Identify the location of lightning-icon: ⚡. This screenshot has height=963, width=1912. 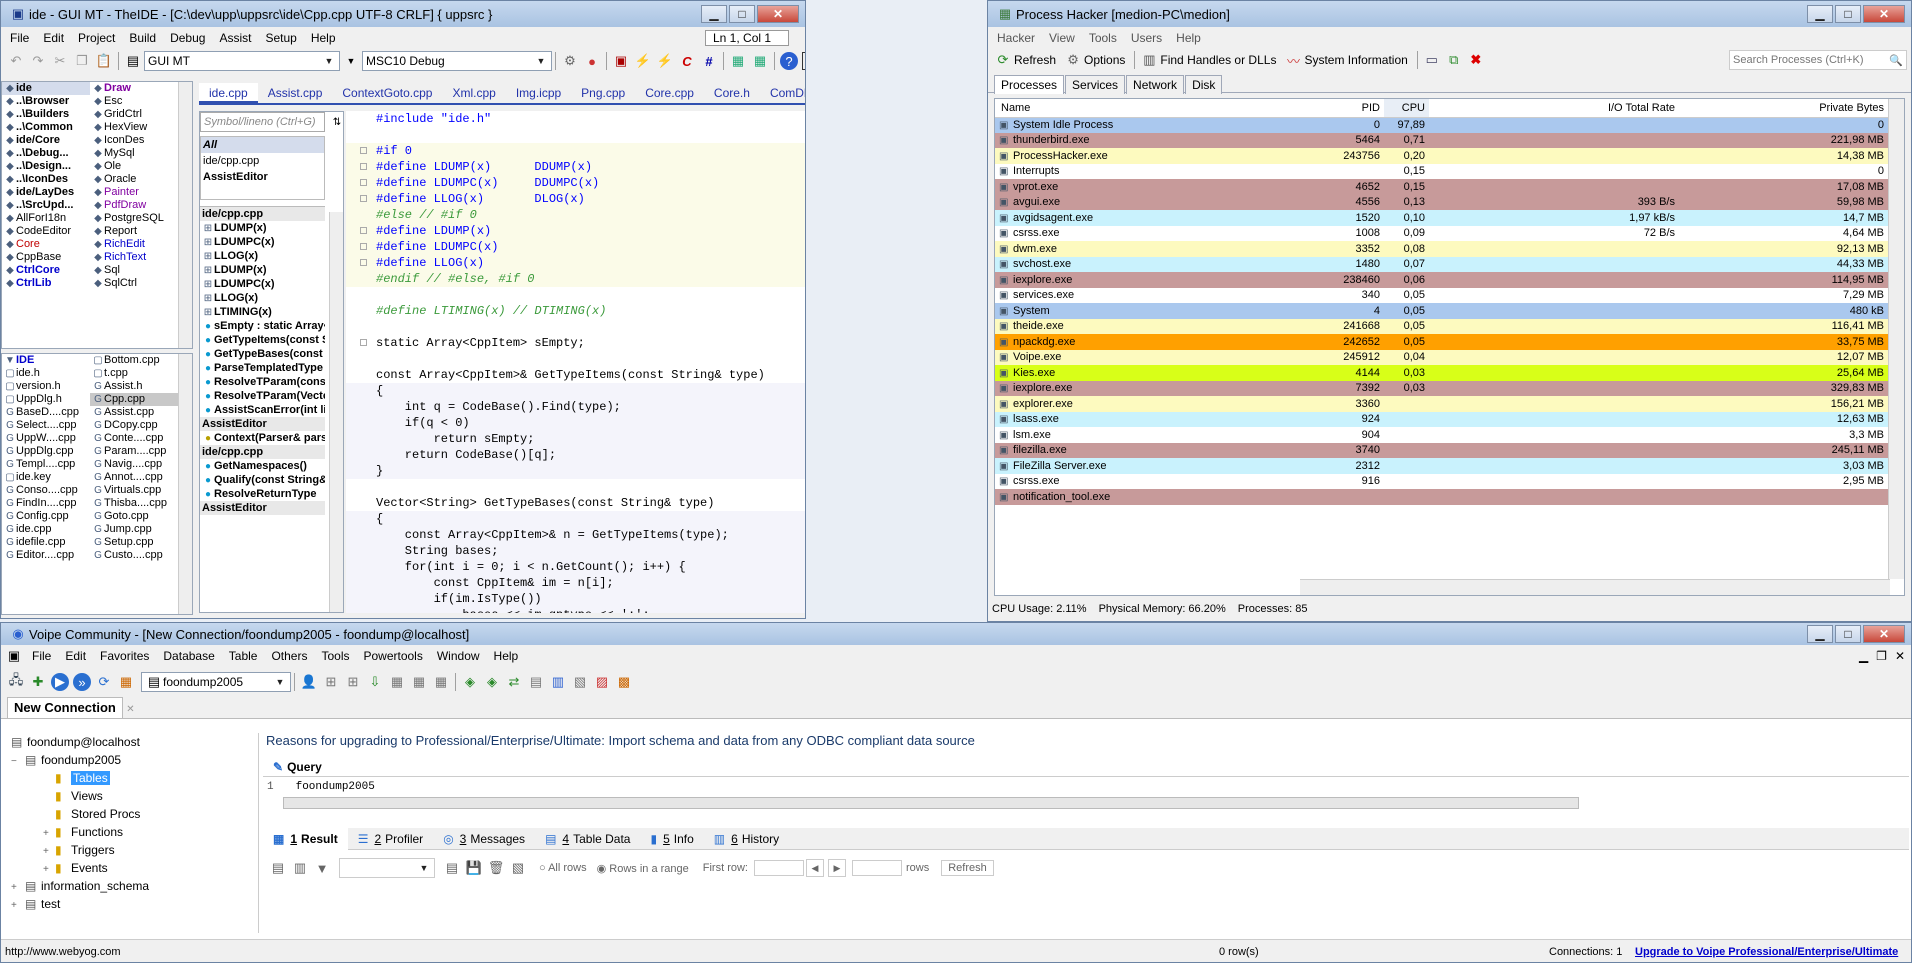
(643, 61).